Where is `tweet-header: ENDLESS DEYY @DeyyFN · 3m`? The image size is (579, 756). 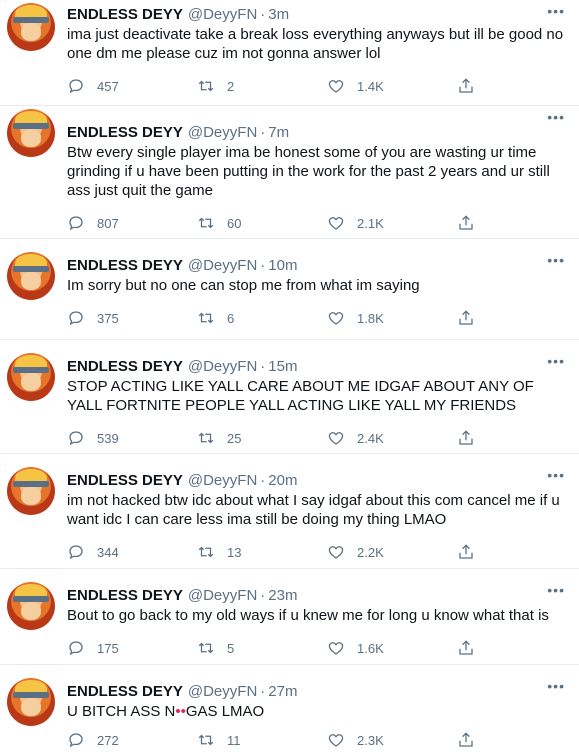 tweet-header: ENDLESS DEYY @DeyyFN · 3m is located at coordinates (316, 14).